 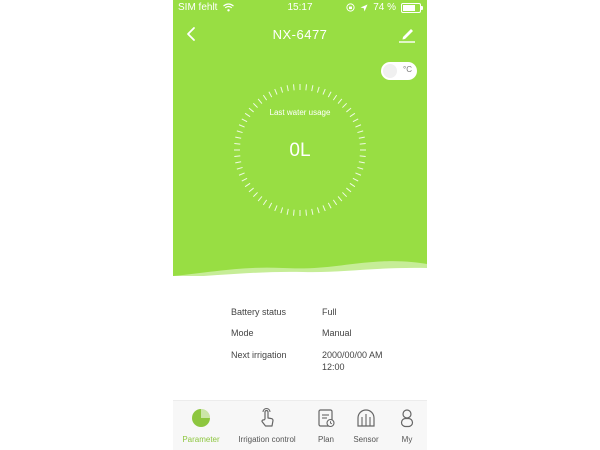 I want to click on tab-label: Irrigation control, so click(x=267, y=439).